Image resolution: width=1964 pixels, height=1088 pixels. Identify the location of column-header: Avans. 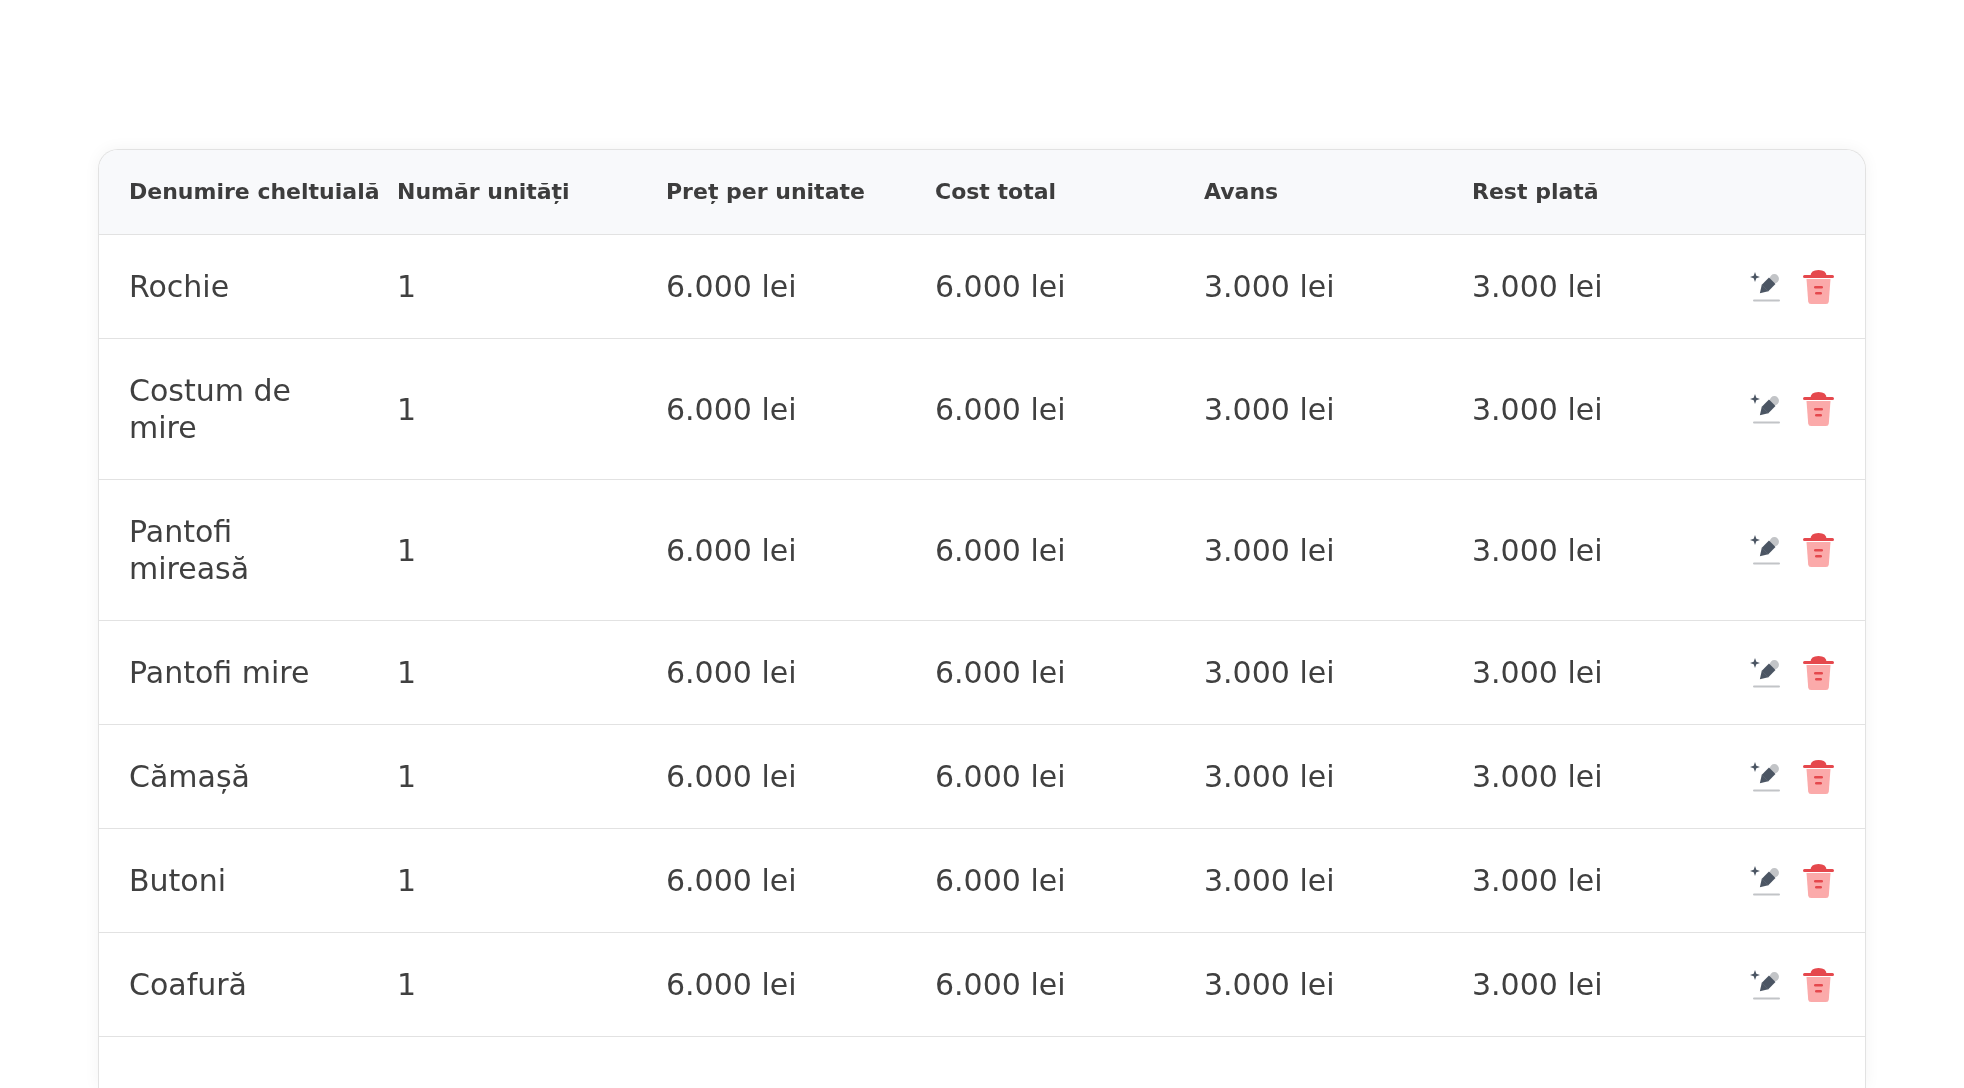
(1241, 192).